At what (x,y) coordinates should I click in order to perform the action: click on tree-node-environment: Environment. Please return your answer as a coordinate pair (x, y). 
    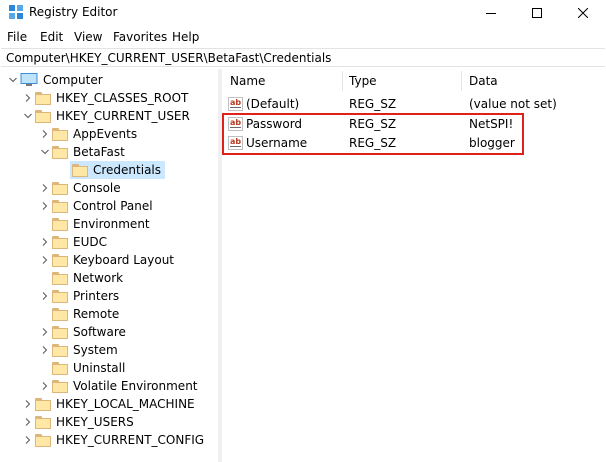
    Looking at the image, I should click on (94, 224).